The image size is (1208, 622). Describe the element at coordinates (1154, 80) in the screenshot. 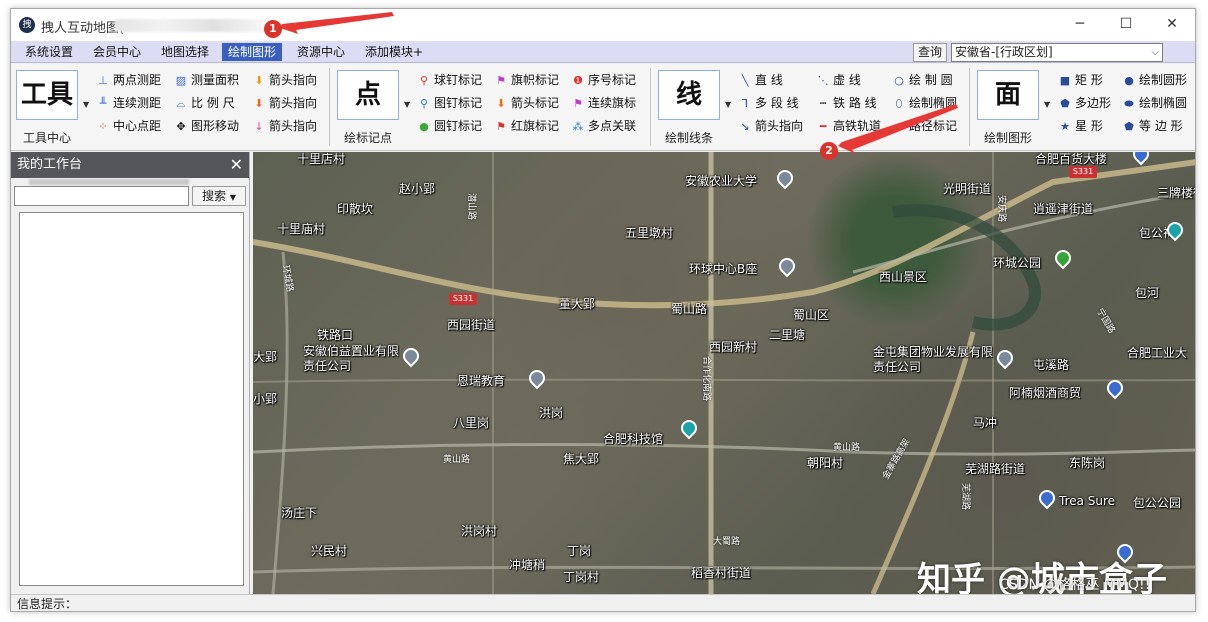

I see `draw-circle-area-tool: ● 绘制圆形` at that location.